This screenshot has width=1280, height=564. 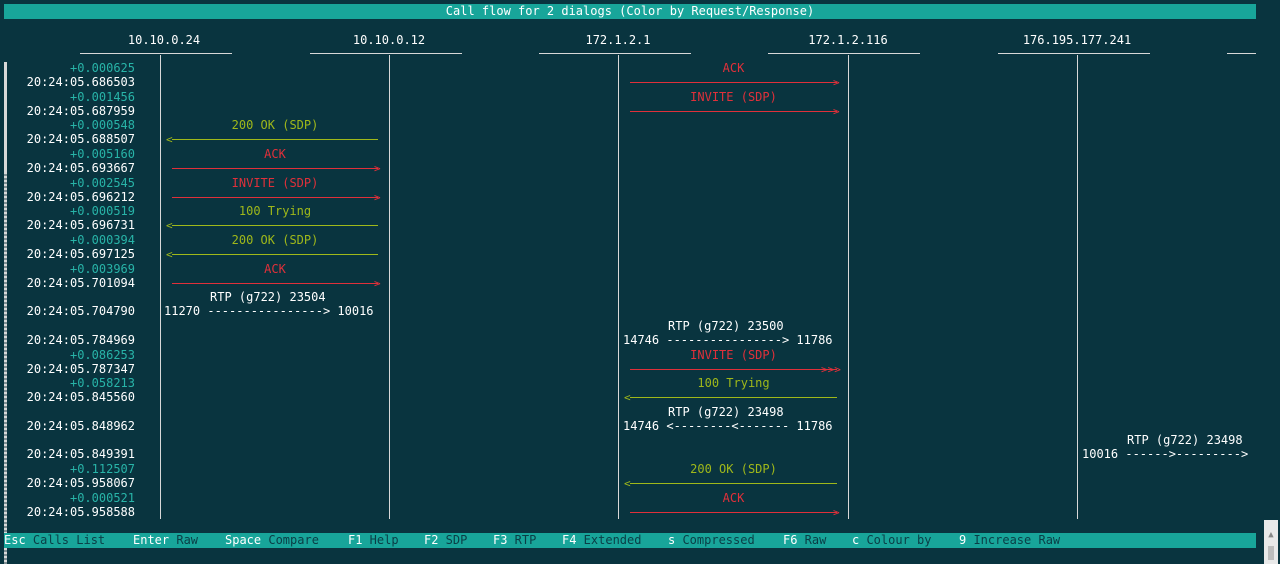 What do you see at coordinates (77, 139) in the screenshot?
I see `timestamp: 20:24:05.688507` at bounding box center [77, 139].